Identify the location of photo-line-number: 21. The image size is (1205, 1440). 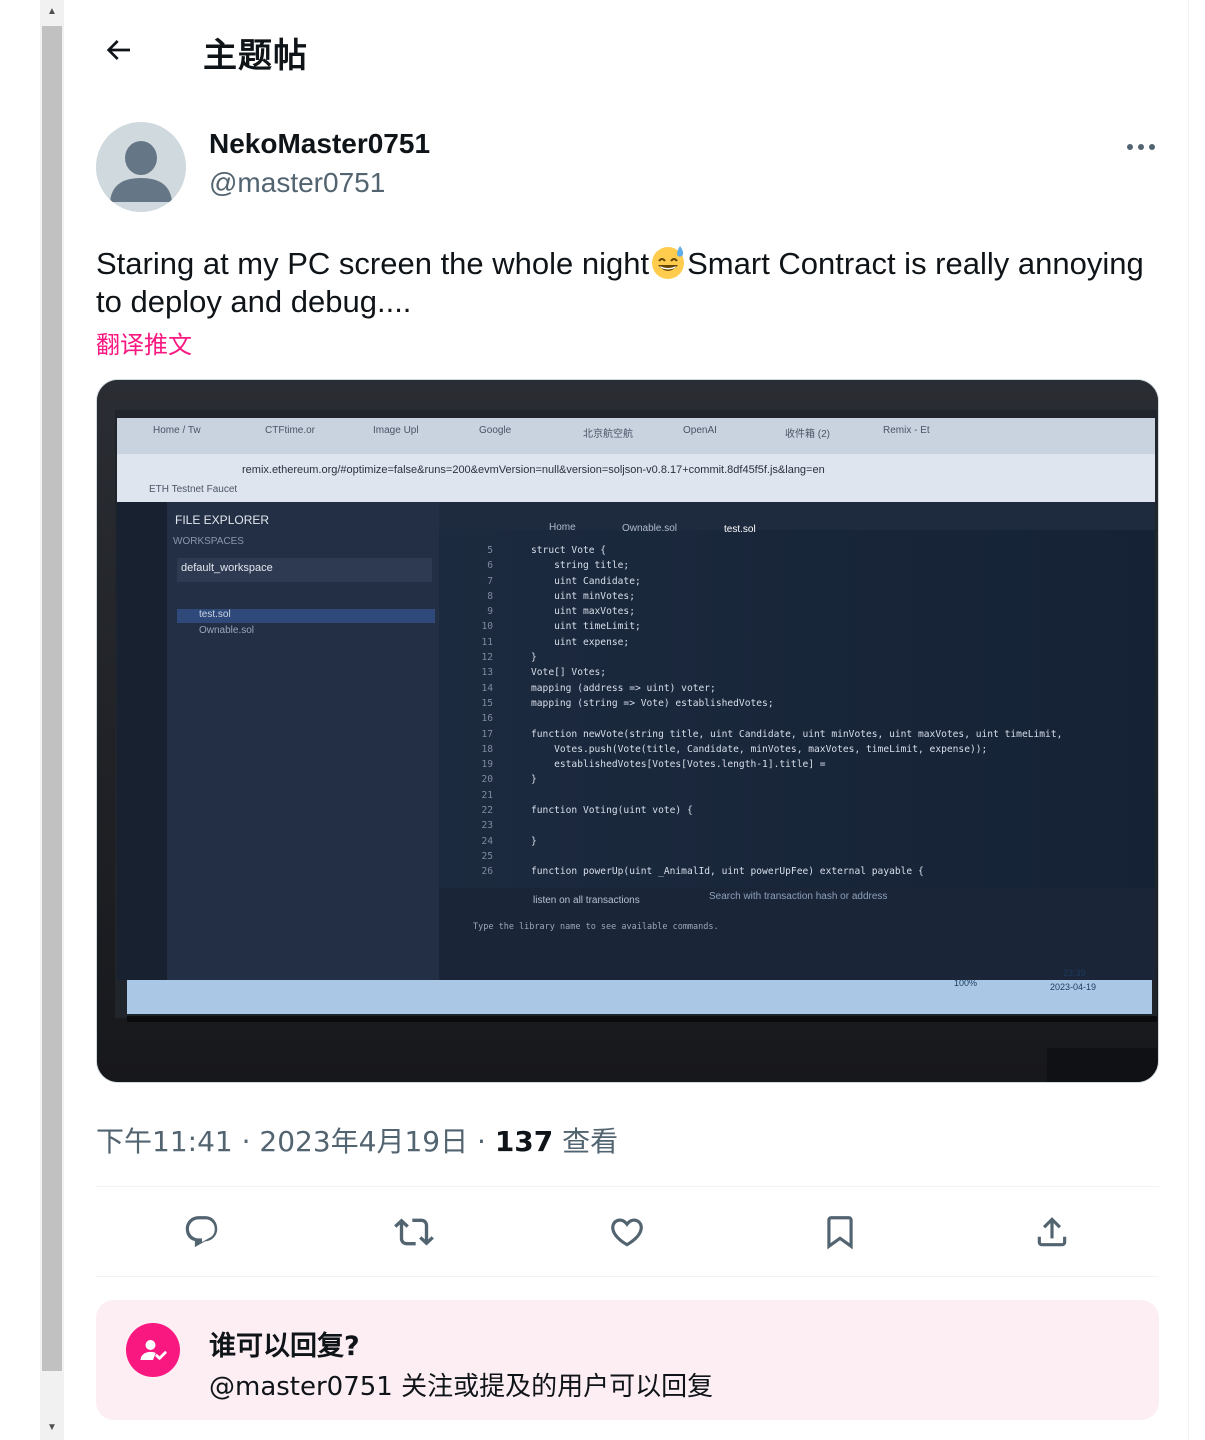
(487, 795).